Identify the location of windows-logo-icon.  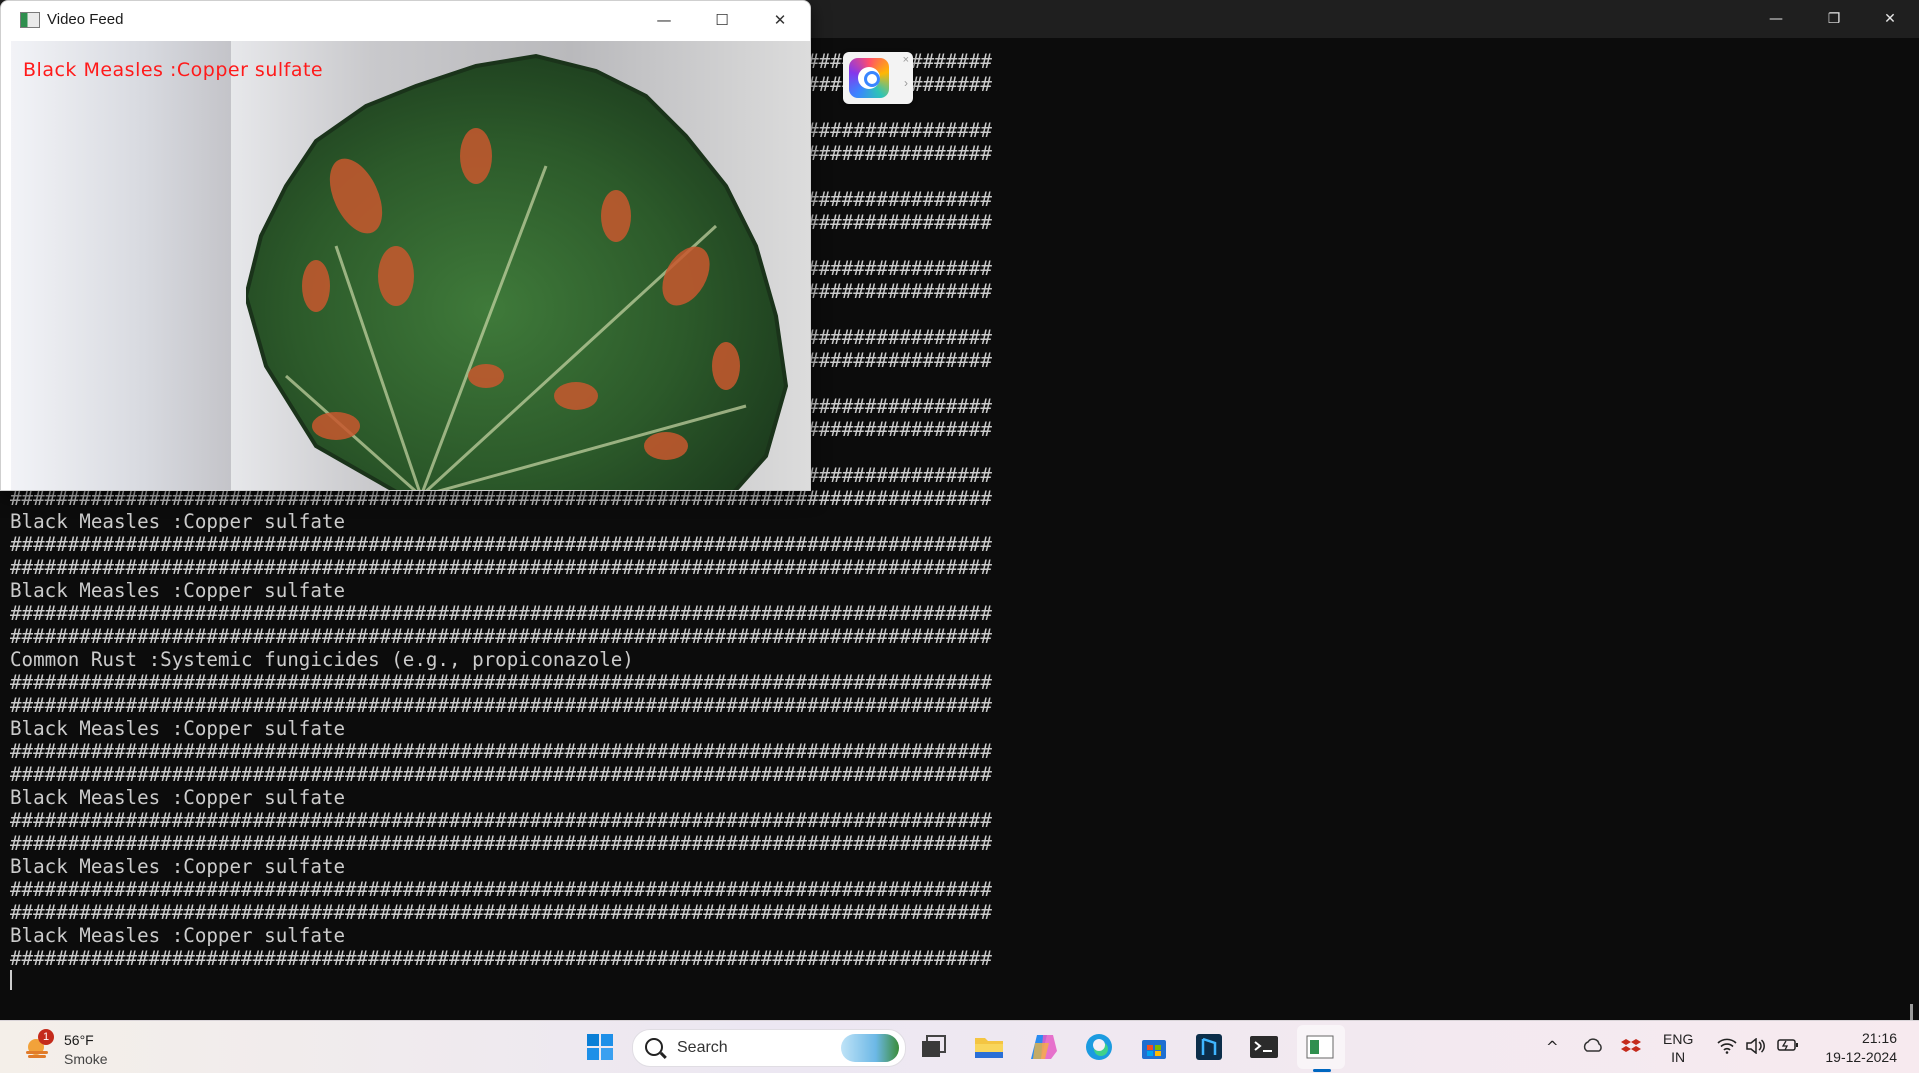
(600, 1047).